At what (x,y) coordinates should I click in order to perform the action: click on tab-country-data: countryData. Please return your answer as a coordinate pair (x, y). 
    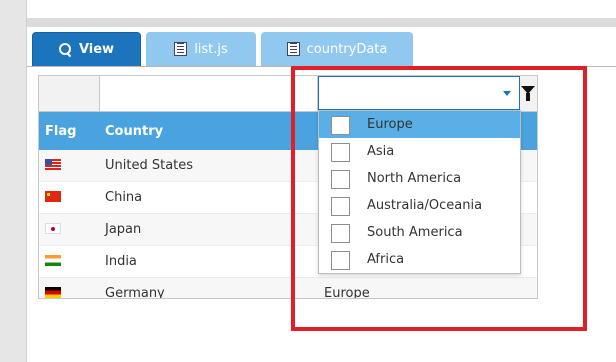
    Looking at the image, I should click on (337, 49).